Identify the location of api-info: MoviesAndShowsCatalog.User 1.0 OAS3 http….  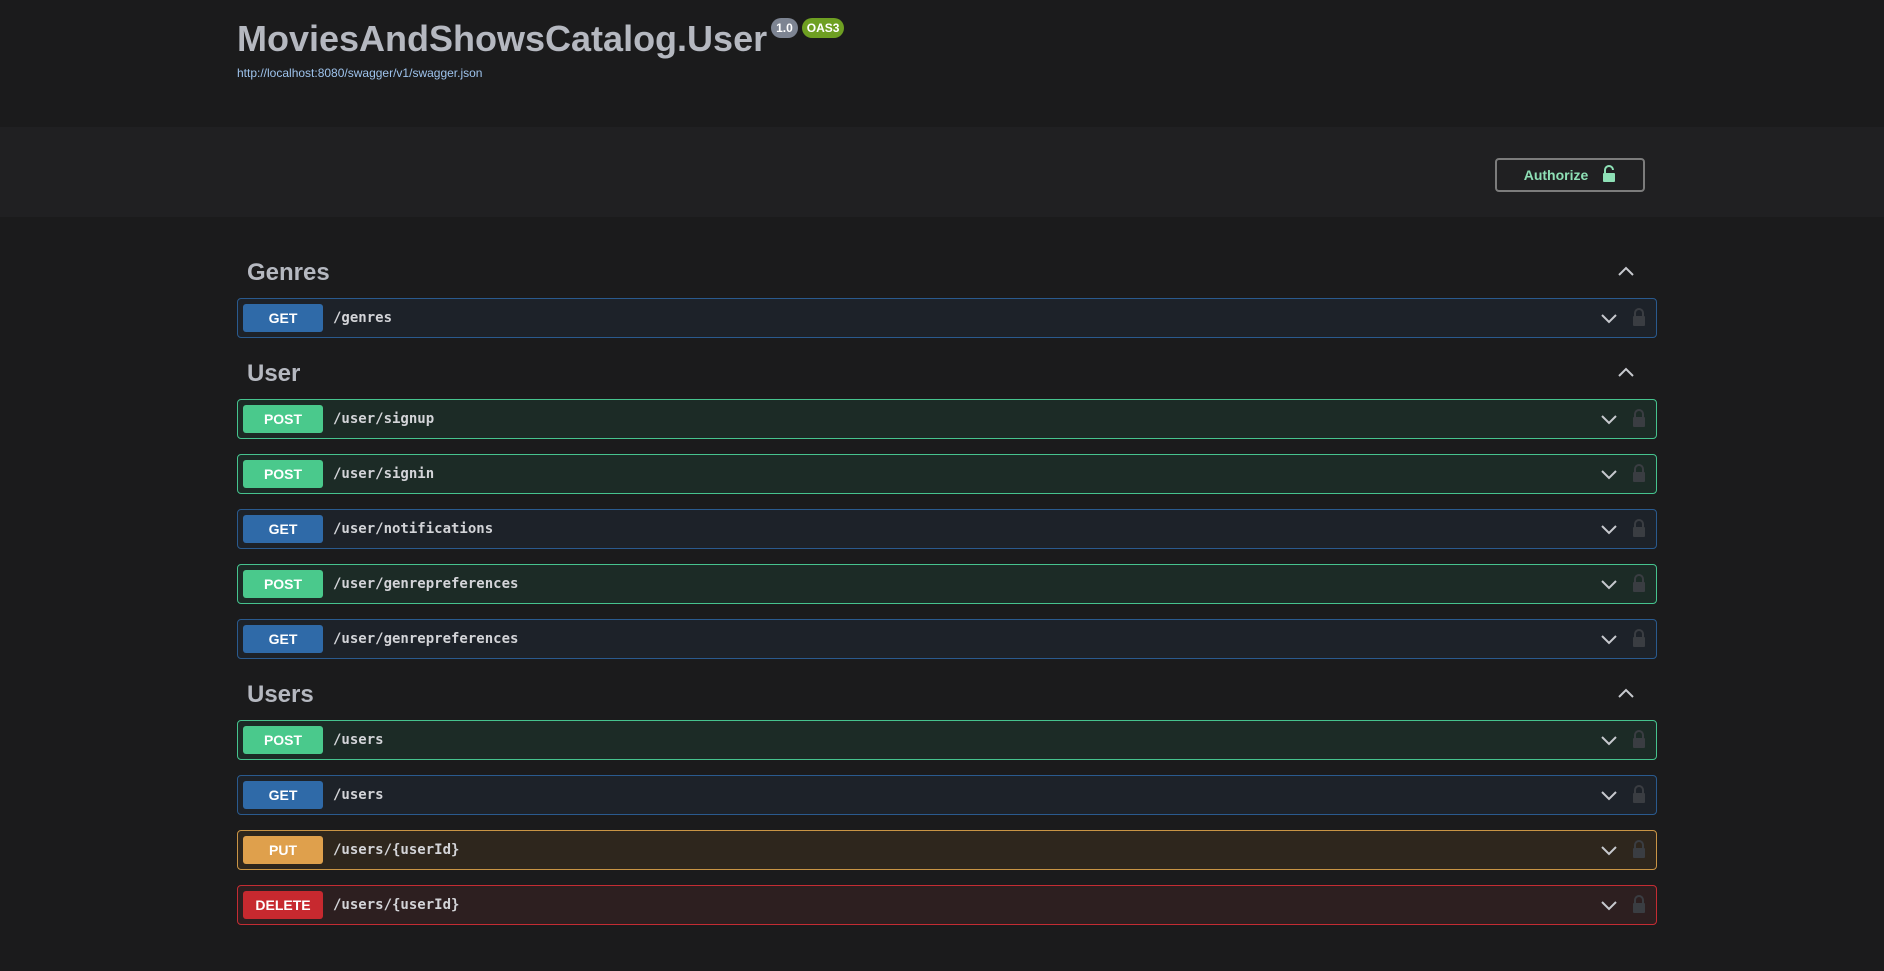
(541, 49).